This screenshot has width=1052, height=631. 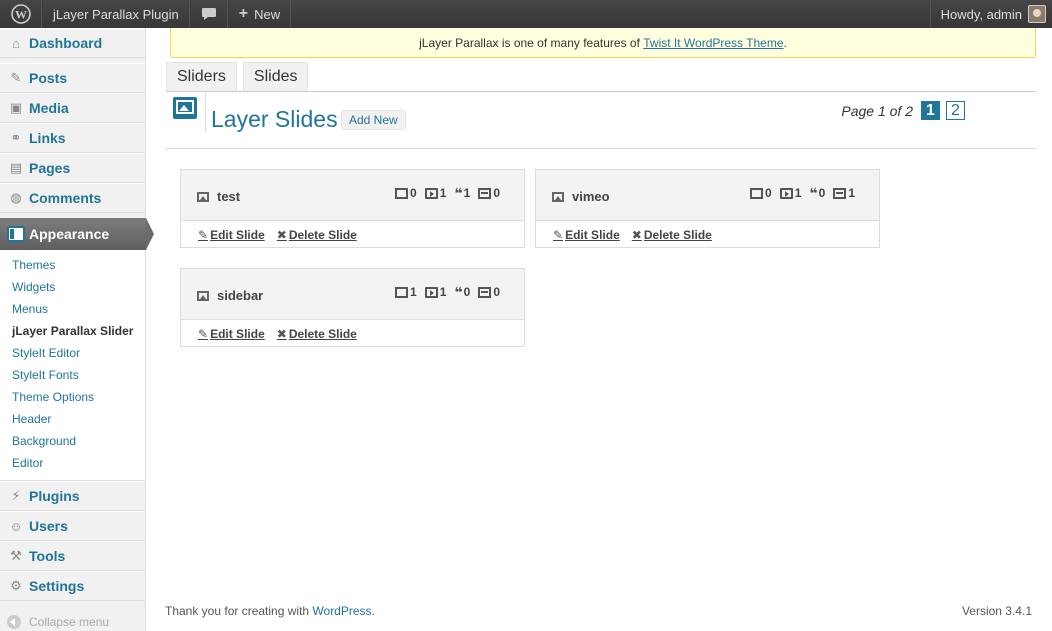 What do you see at coordinates (413, 292) in the screenshot?
I see `image-count: 1` at bounding box center [413, 292].